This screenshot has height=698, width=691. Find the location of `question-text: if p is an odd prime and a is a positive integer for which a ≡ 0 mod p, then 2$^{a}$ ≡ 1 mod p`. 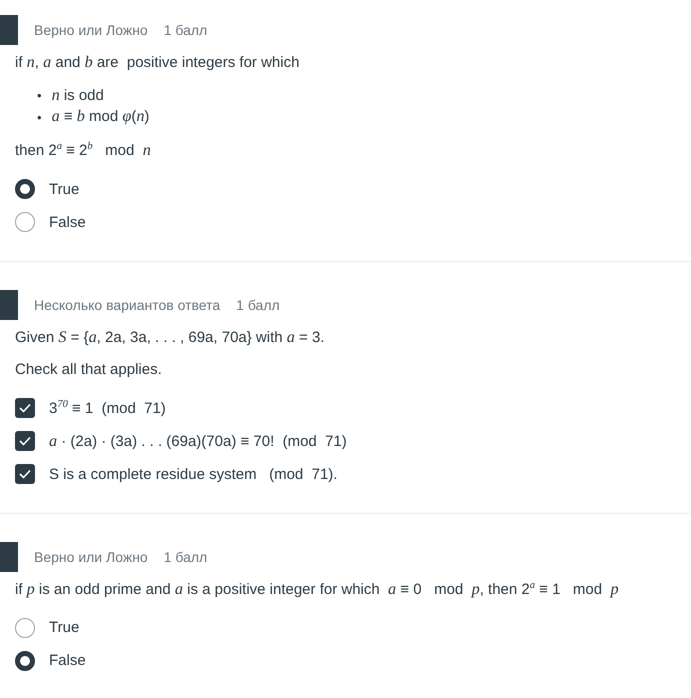

question-text: if p is an odd prime and a is a positive integer for which a ≡ 0 mod p, then 2$^{a}$ ≡ 1 mod p is located at coordinates (317, 589).